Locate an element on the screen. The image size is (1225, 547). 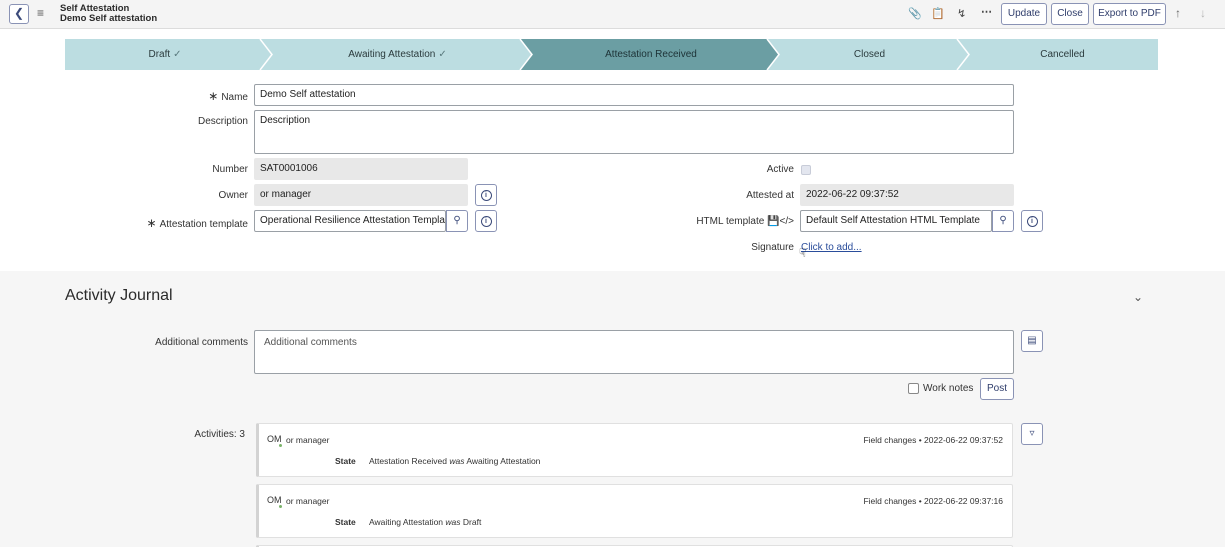
save-icon: 💾 is located at coordinates (773, 221).